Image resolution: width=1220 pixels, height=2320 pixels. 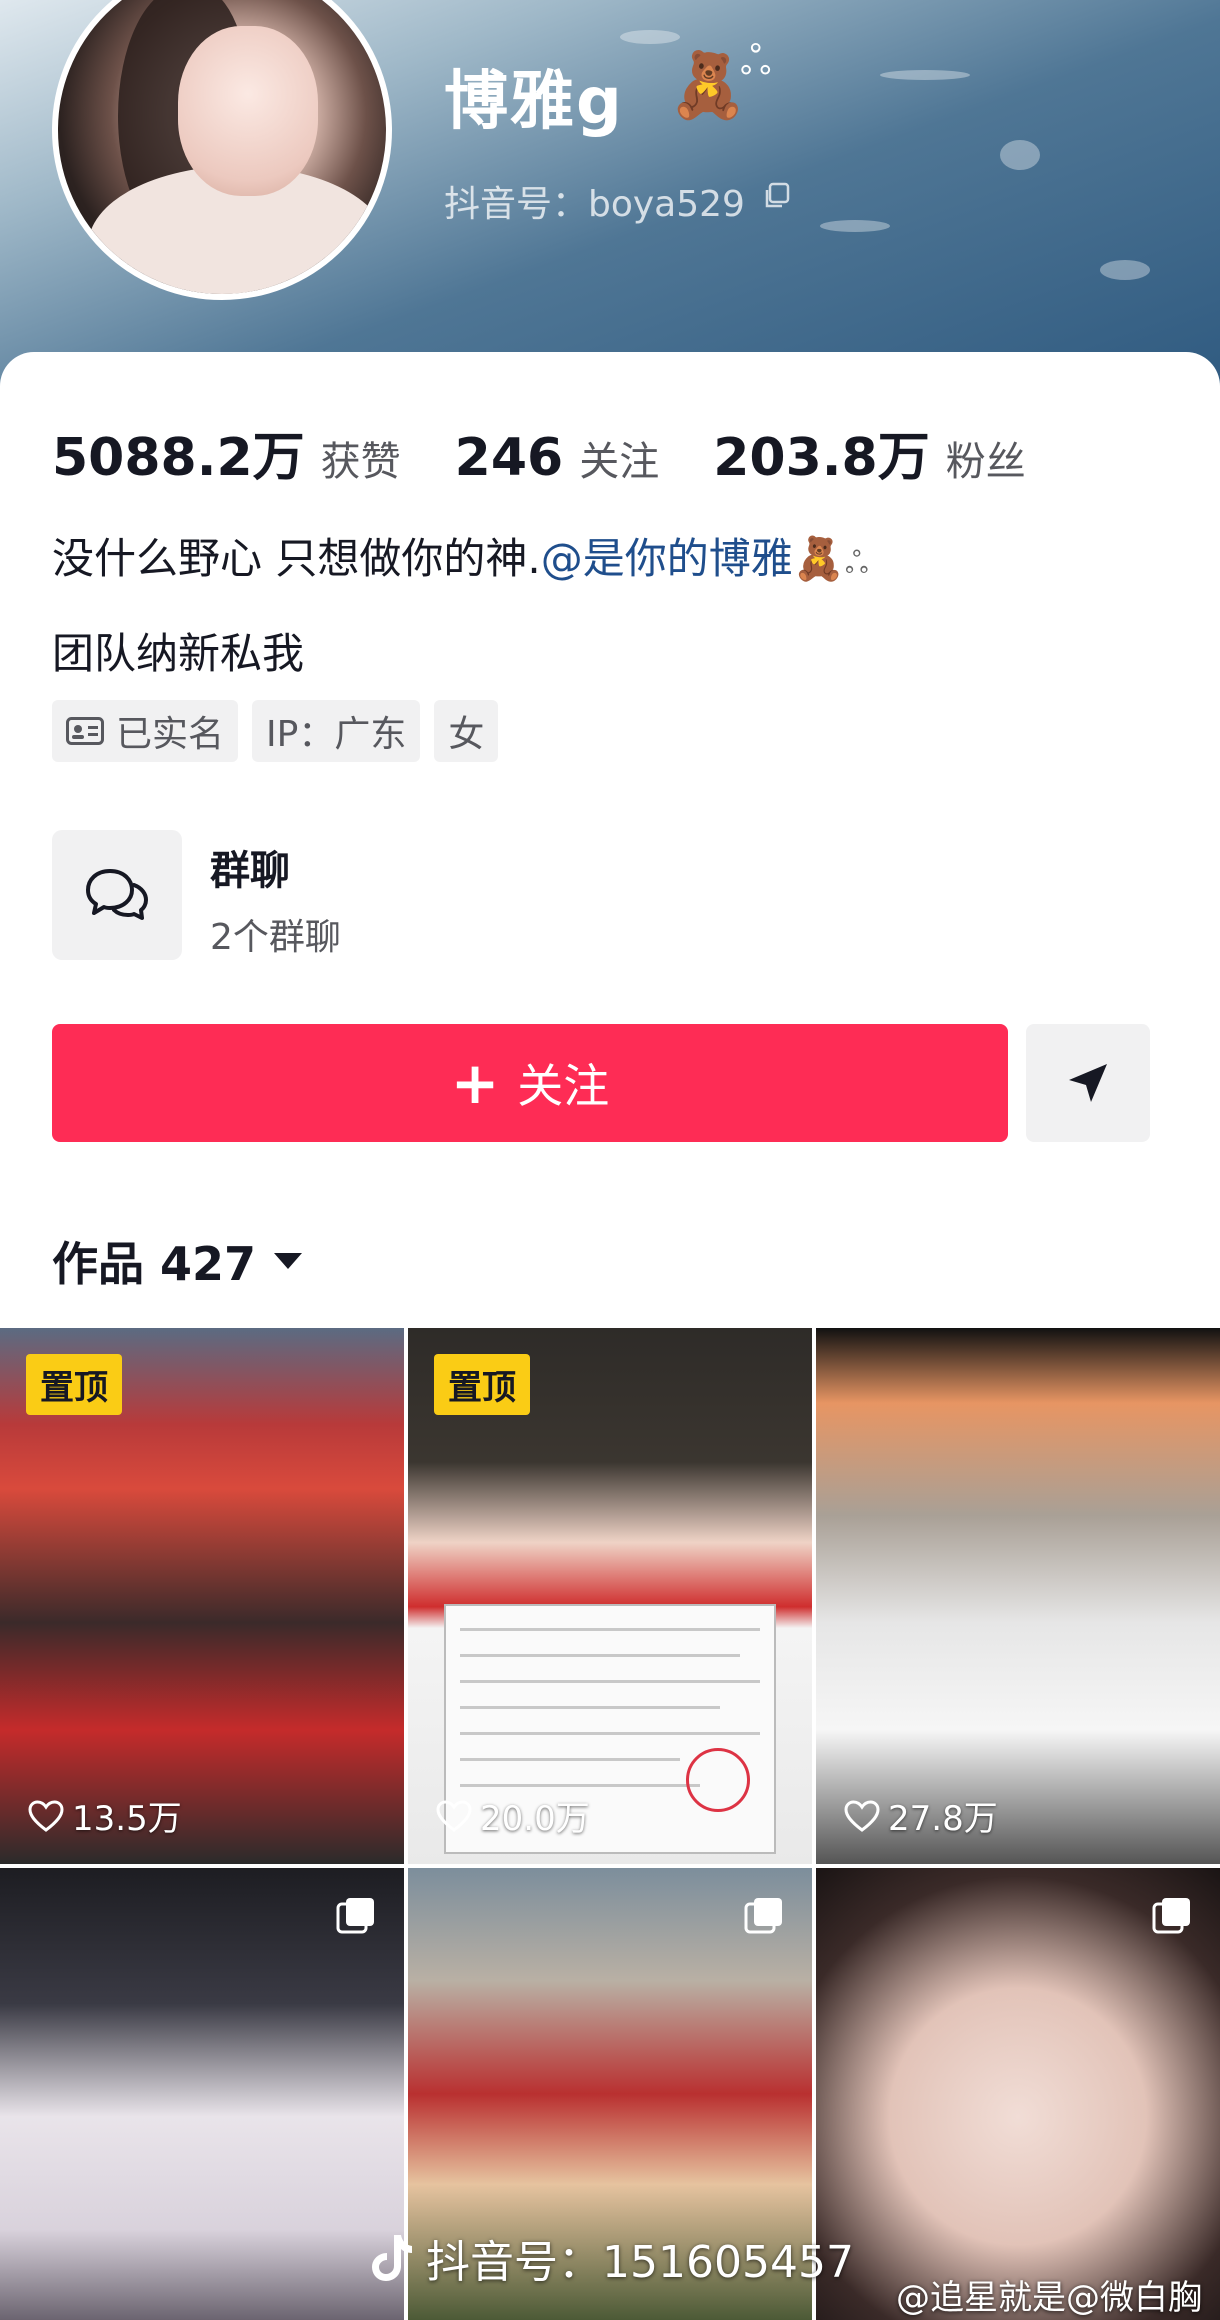 I want to click on video-likes-count: 13.5万, so click(x=127, y=1819).